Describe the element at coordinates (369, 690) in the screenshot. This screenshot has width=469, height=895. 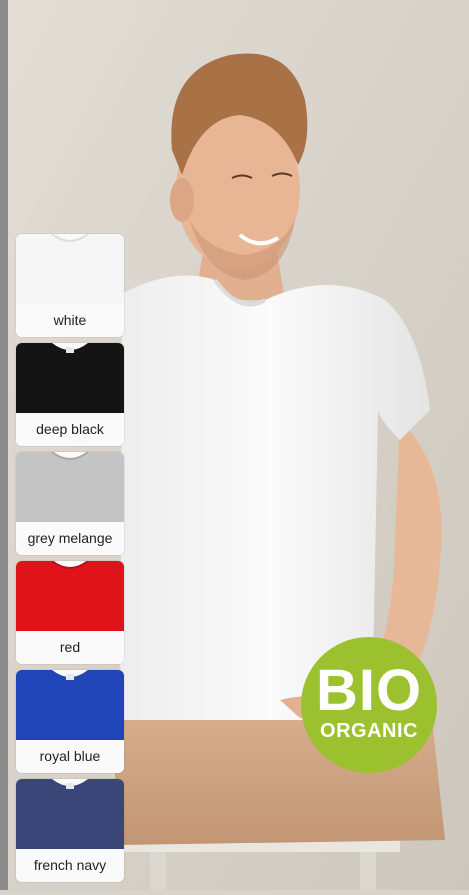
I see `badge-main-text: BIO` at that location.